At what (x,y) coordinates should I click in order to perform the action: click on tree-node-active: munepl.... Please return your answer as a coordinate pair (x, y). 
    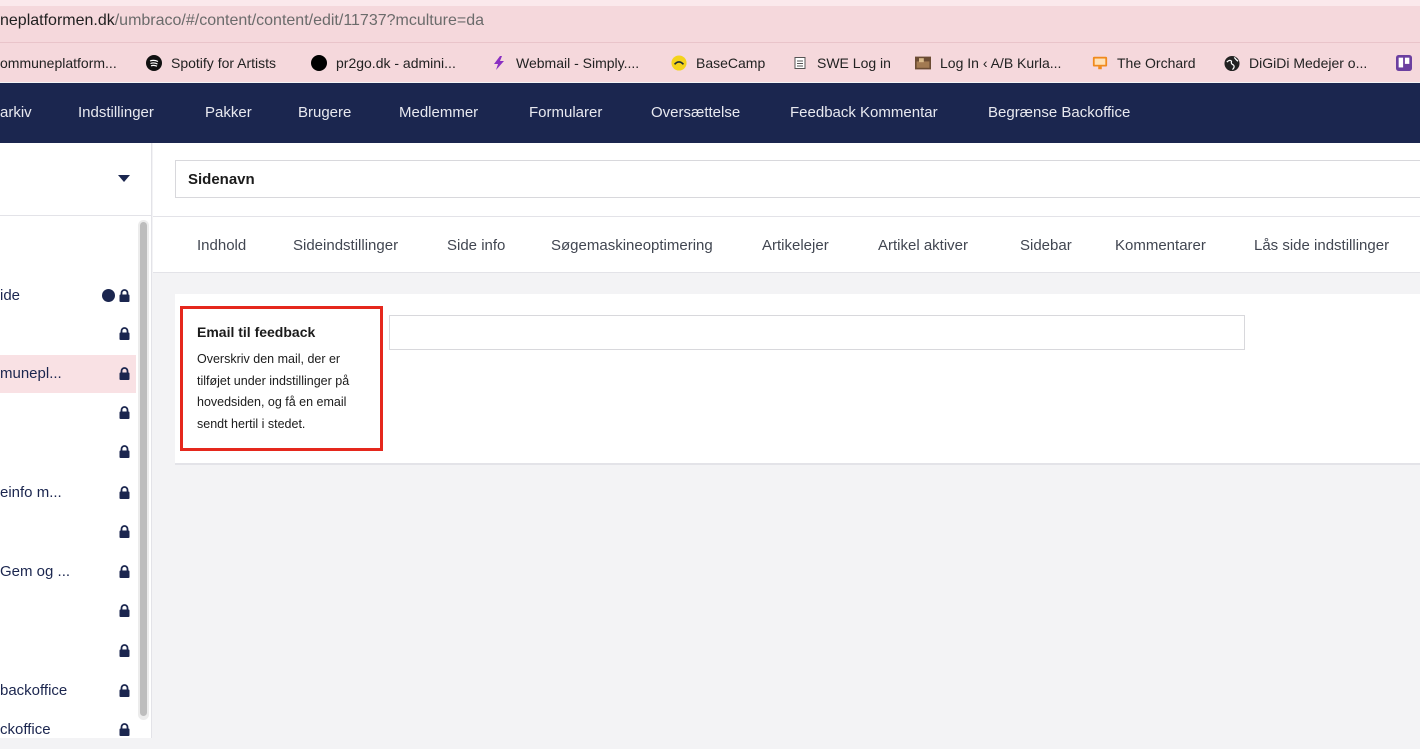
    Looking at the image, I should click on (68, 374).